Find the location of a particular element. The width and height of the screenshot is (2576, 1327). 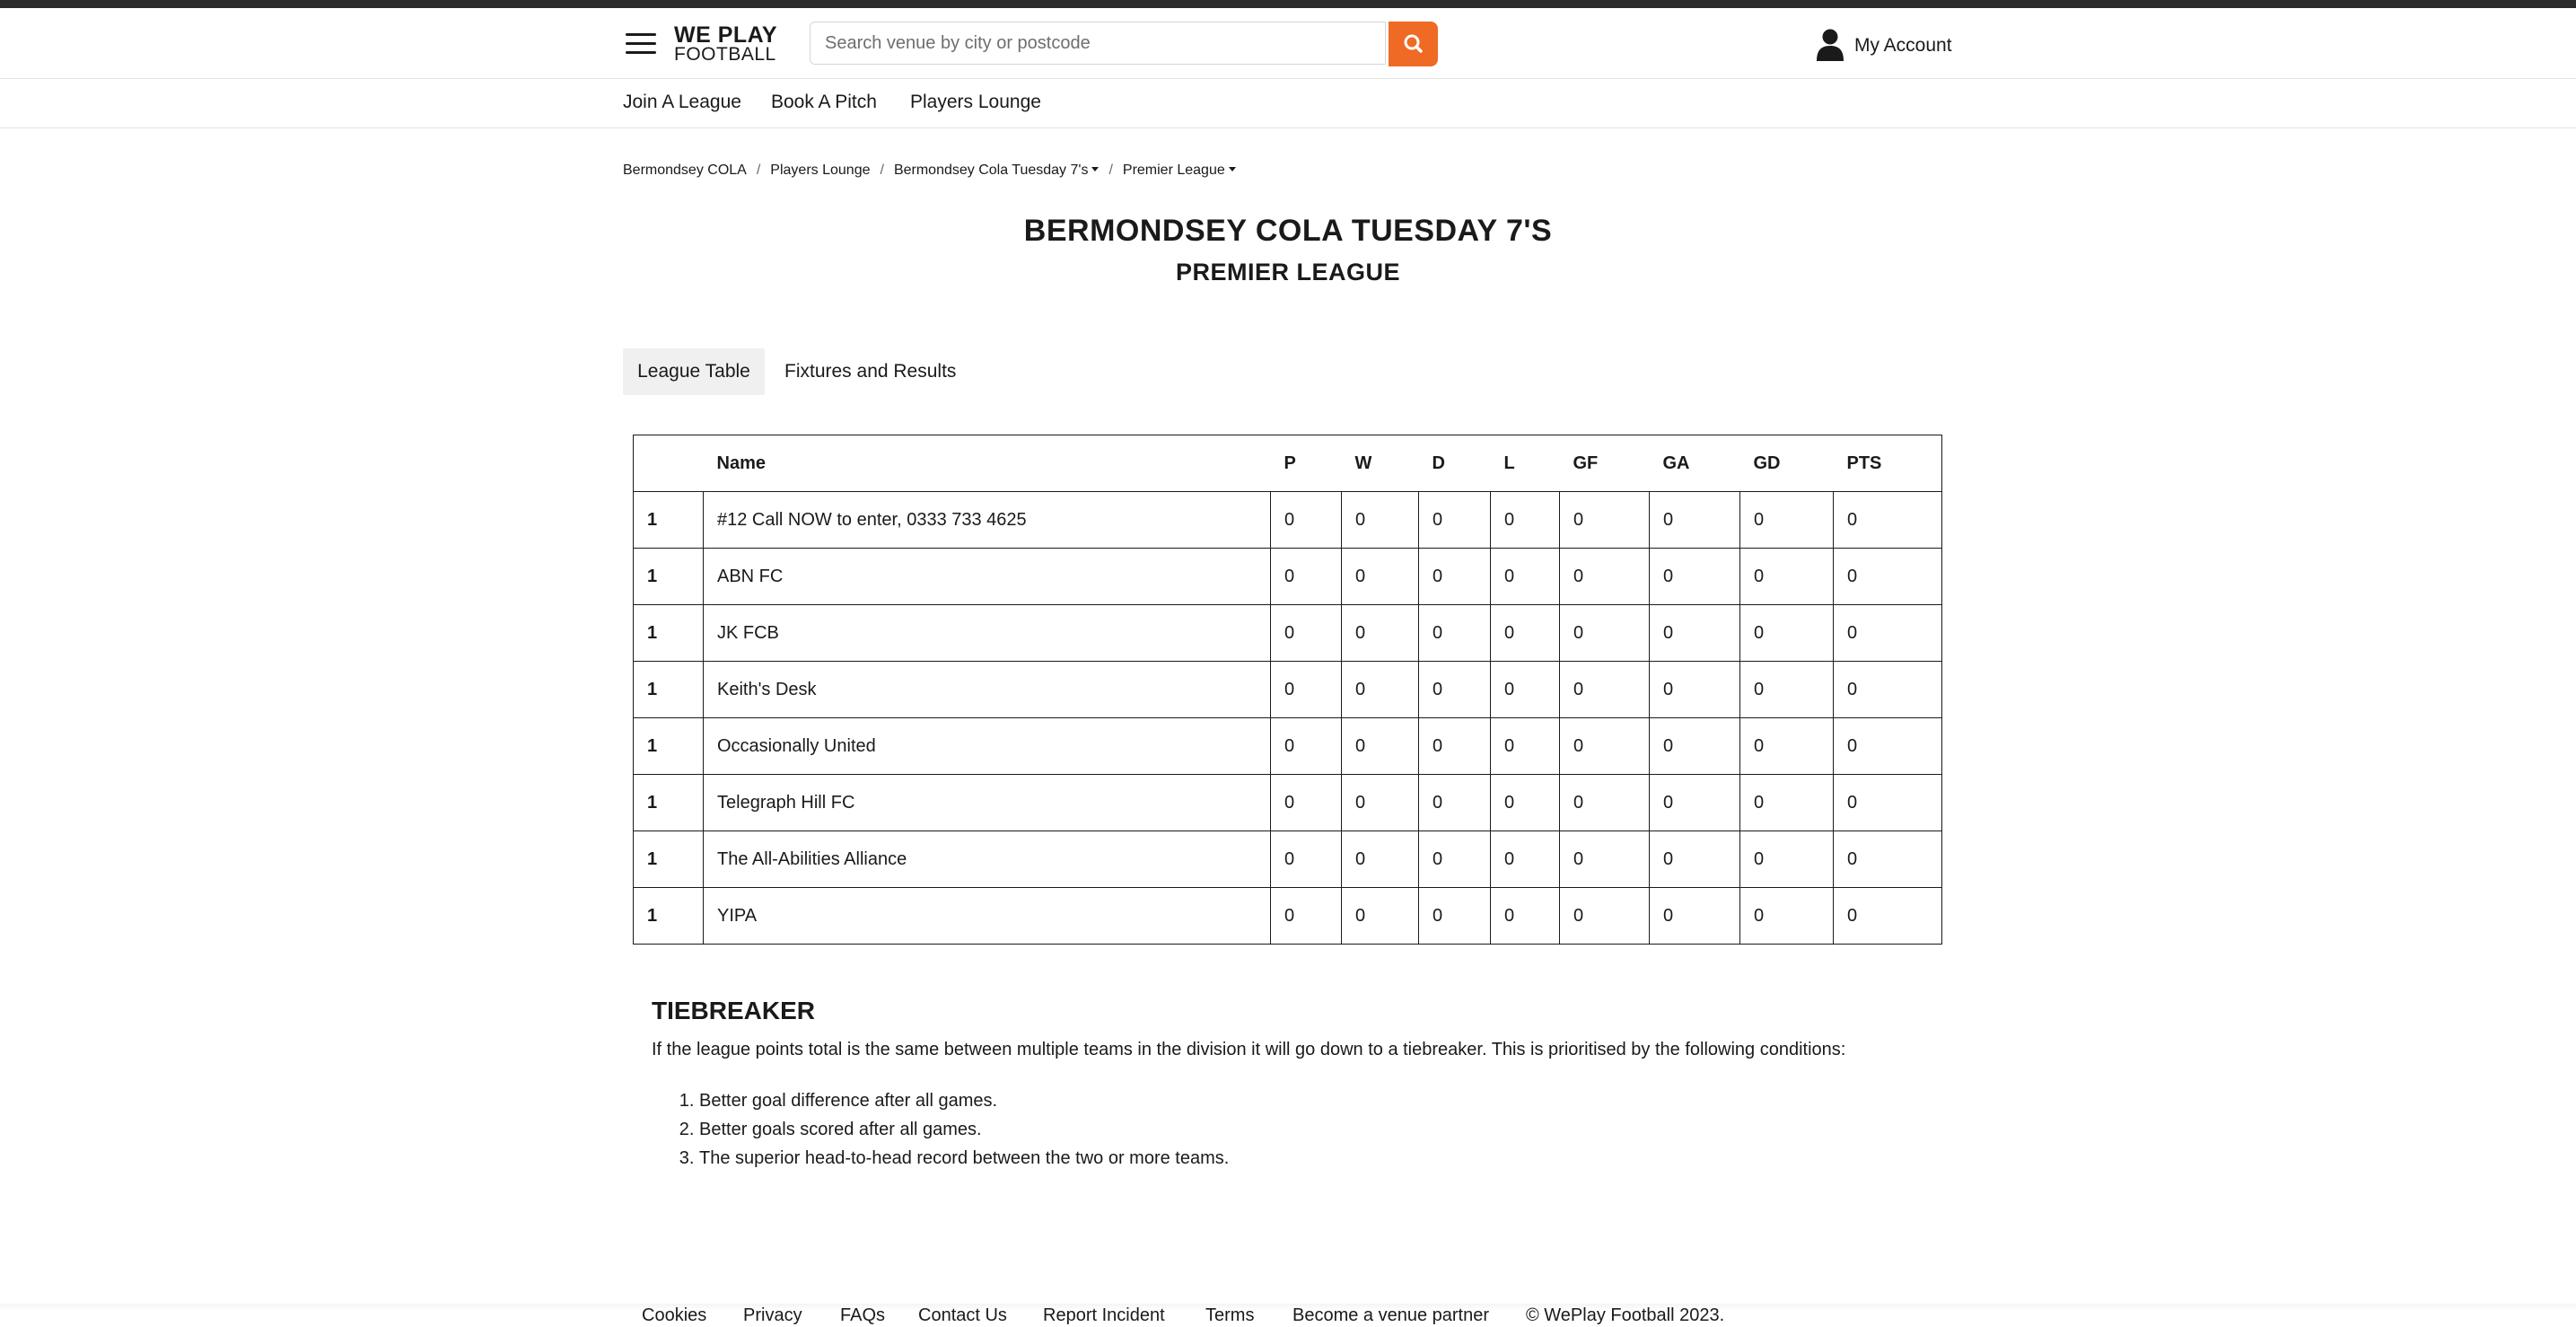

cell-name: ABN FC is located at coordinates (987, 576).